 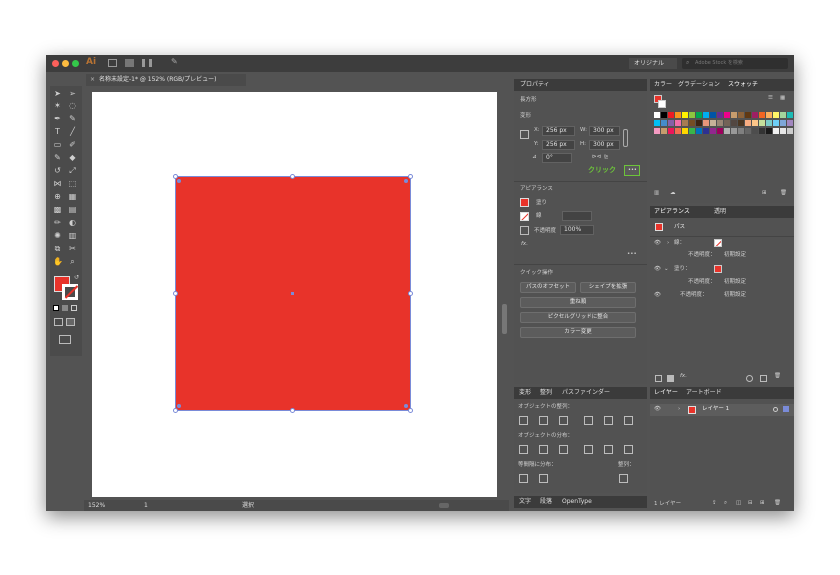 What do you see at coordinates (548, 287) in the screenshot?
I see `offset-path-button: パスのオフセット` at bounding box center [548, 287].